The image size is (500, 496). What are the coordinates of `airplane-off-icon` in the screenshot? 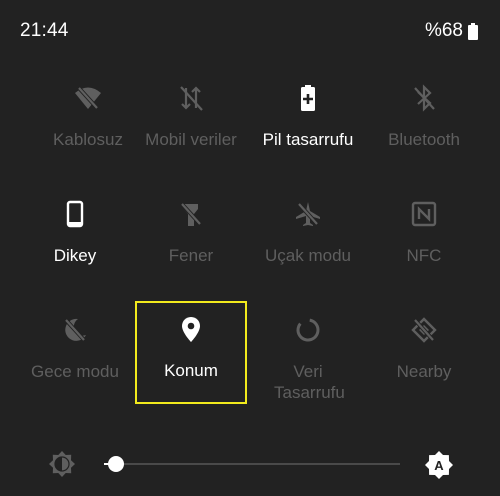 It's located at (308, 214).